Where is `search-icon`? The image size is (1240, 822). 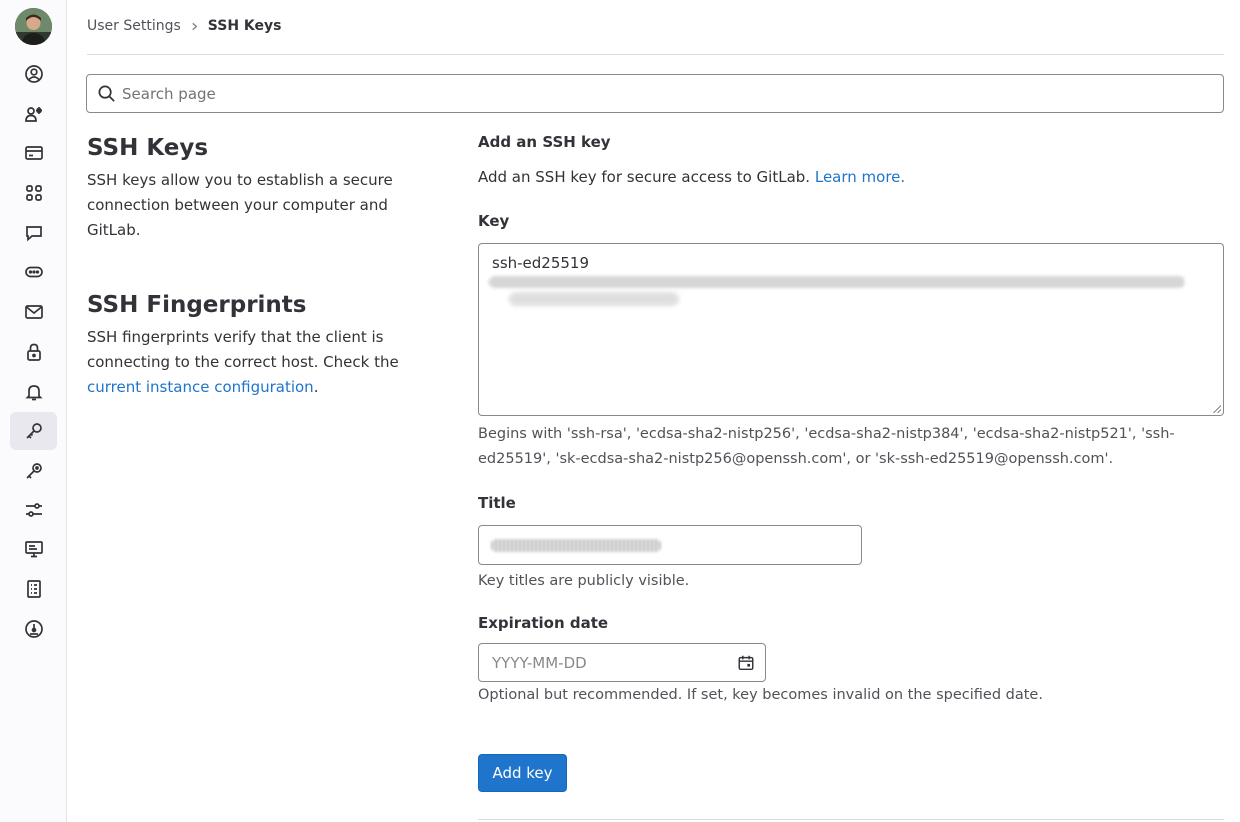 search-icon is located at coordinates (106, 93).